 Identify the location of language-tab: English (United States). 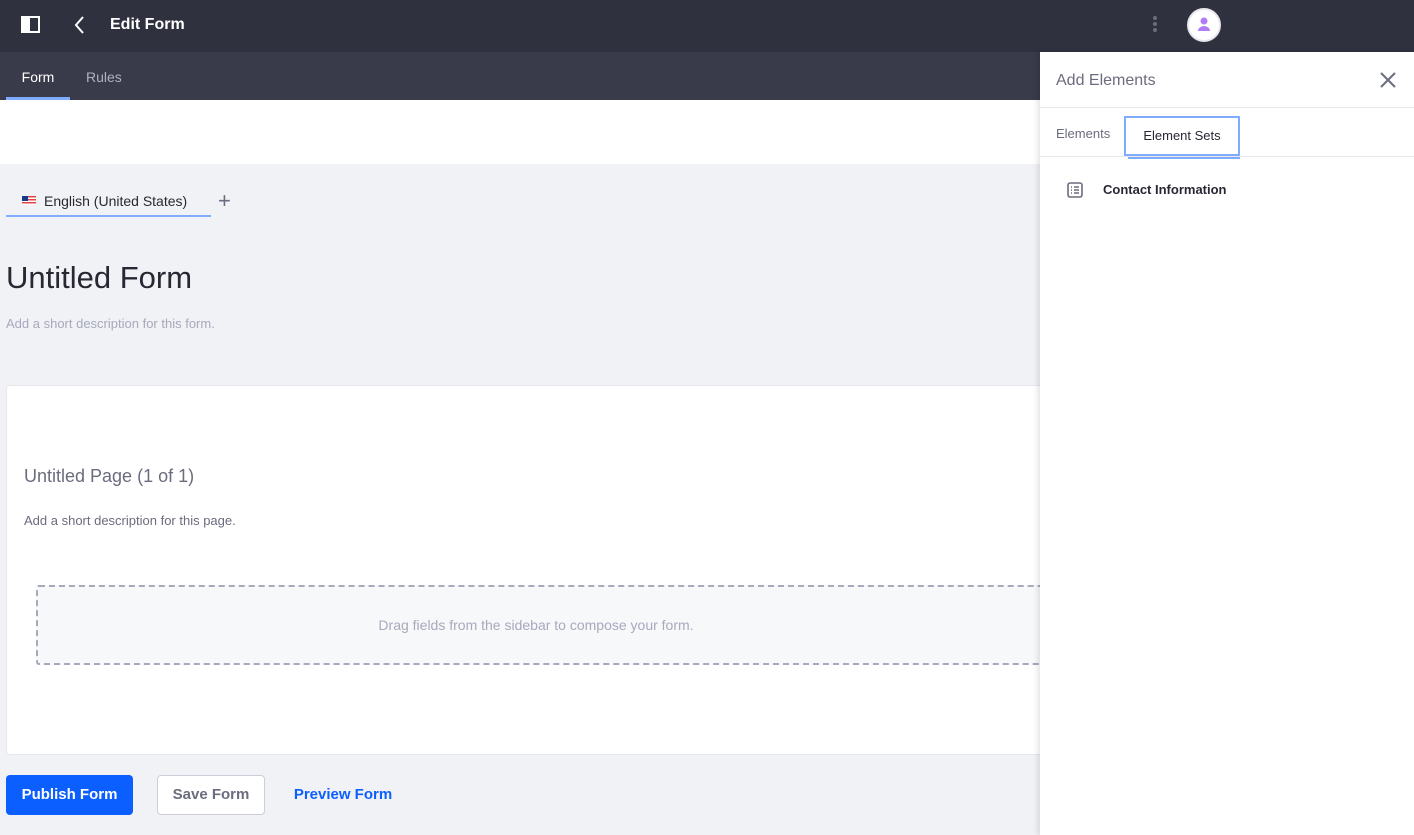
(108, 201).